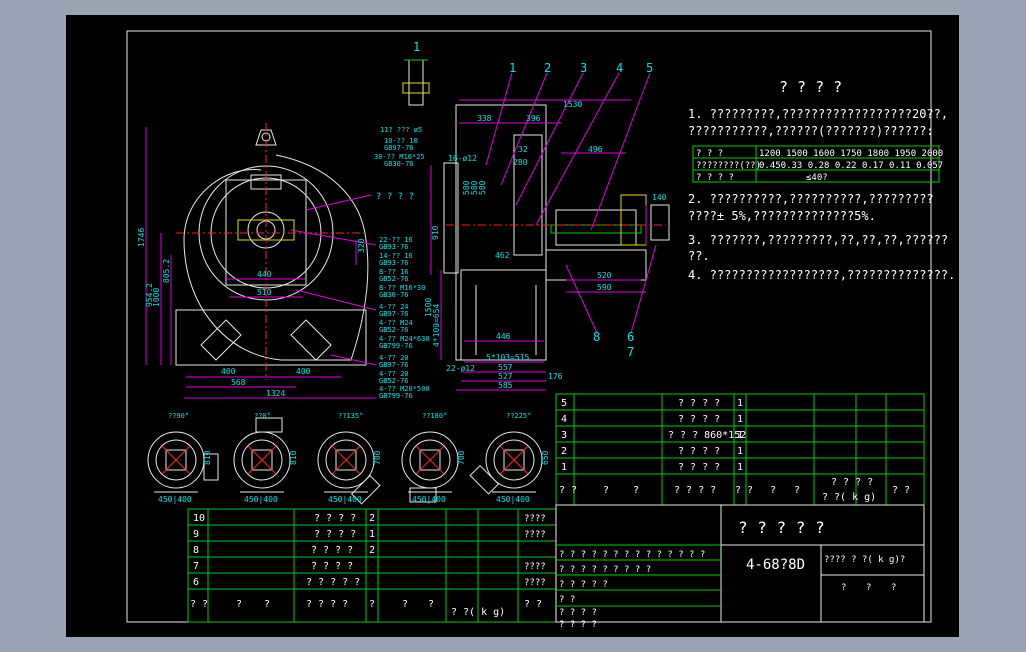 This screenshot has height=652, width=1026. I want to click on callout-14: GB30-76, so click(394, 295).